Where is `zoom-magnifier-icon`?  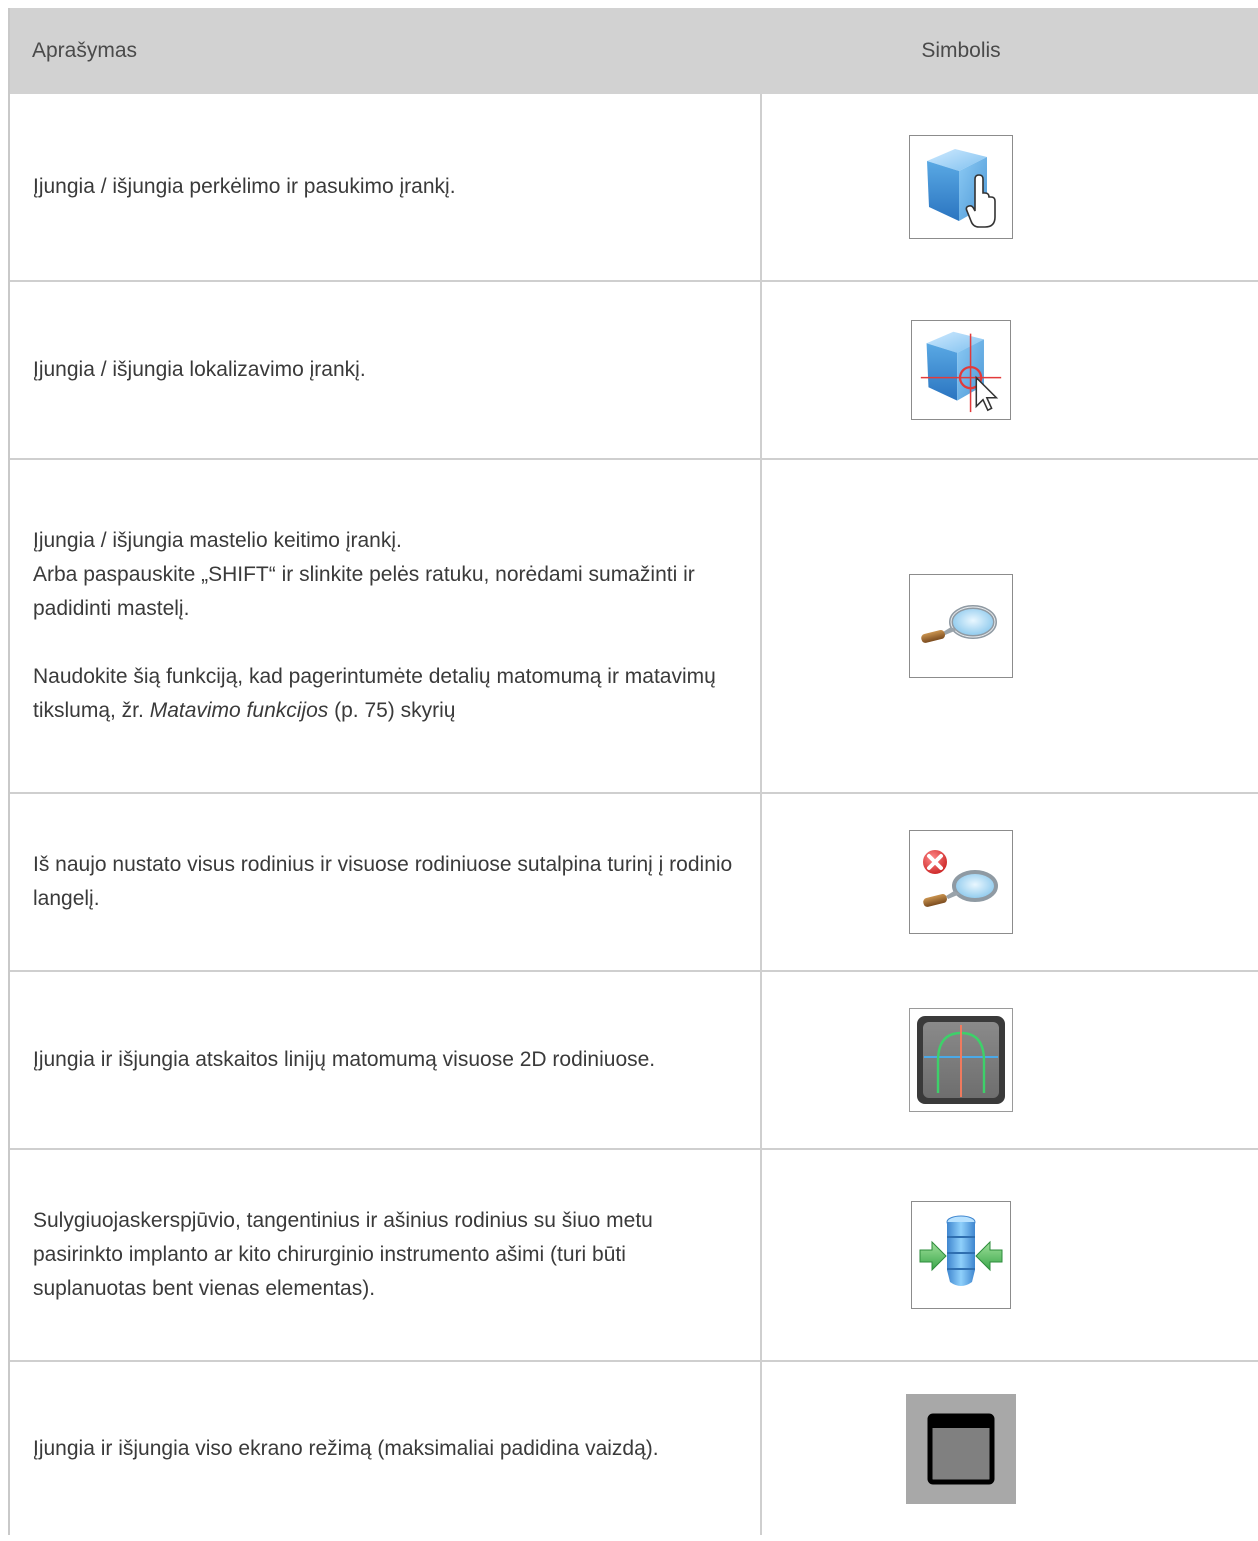 zoom-magnifier-icon is located at coordinates (961, 626).